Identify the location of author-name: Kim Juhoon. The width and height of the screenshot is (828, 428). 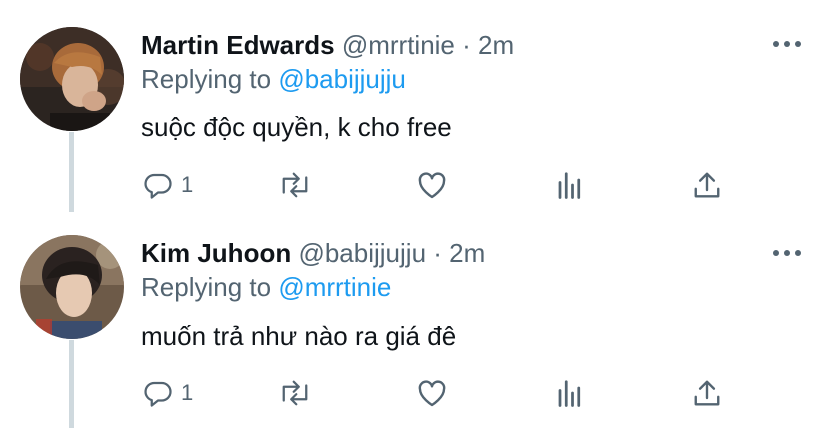
(216, 253).